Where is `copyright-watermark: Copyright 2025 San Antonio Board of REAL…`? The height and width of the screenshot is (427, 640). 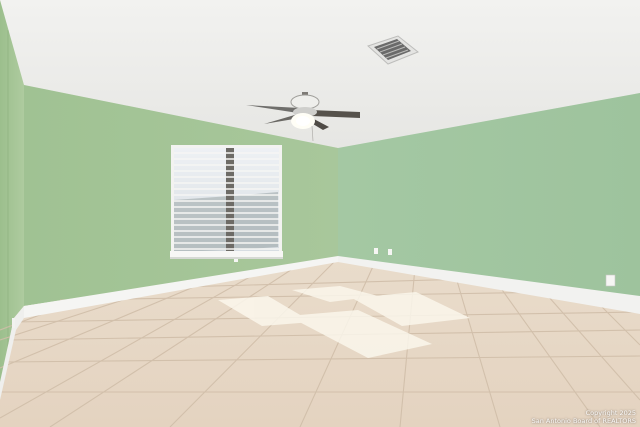 copyright-watermark: Copyright 2025 San Antonio Board of REAL… is located at coordinates (584, 417).